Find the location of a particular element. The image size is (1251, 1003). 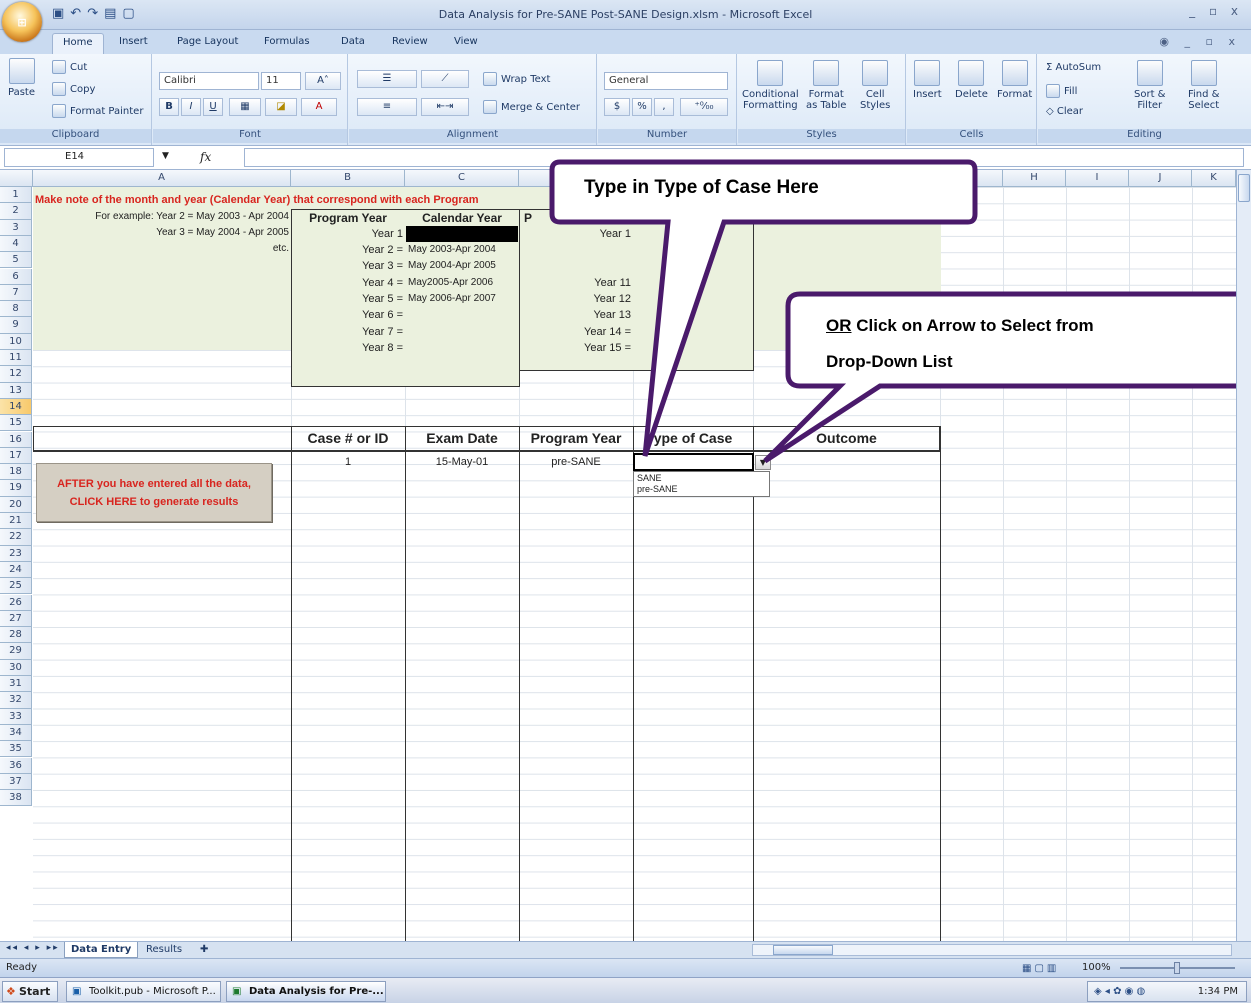

sheet-tab-data-entry: Data Entry is located at coordinates (101, 950).